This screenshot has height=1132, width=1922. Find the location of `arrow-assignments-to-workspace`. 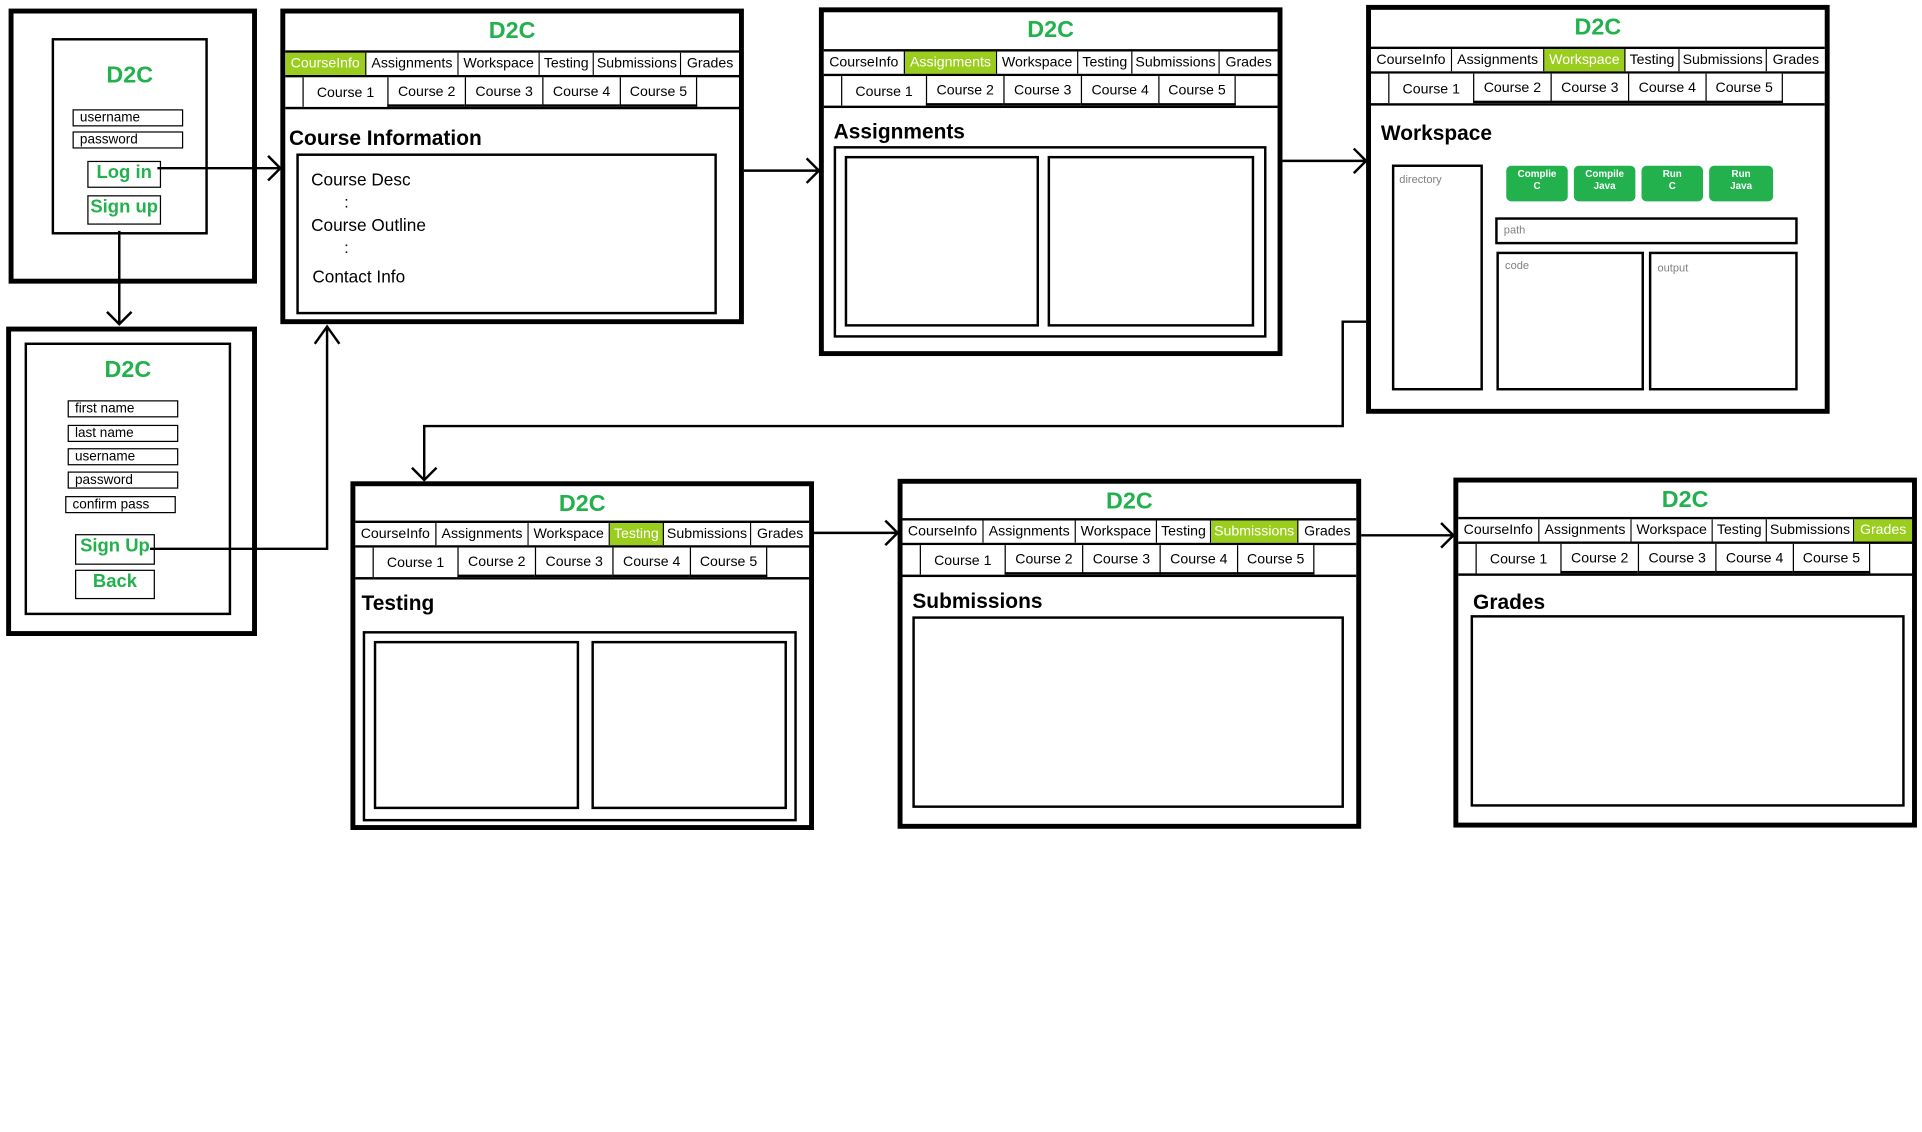

arrow-assignments-to-workspace is located at coordinates (1325, 160).